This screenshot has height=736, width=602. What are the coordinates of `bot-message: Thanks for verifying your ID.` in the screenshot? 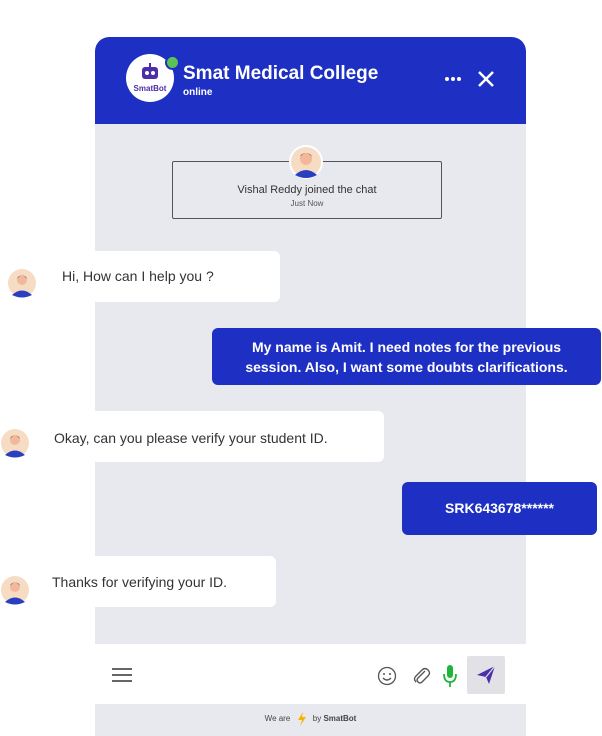 It's located at (155, 581).